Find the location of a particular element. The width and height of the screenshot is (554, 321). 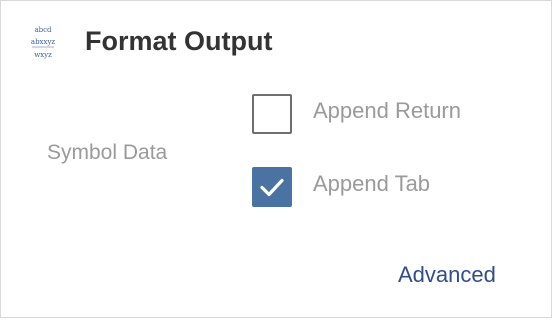

append-return-checkbox is located at coordinates (272, 114).